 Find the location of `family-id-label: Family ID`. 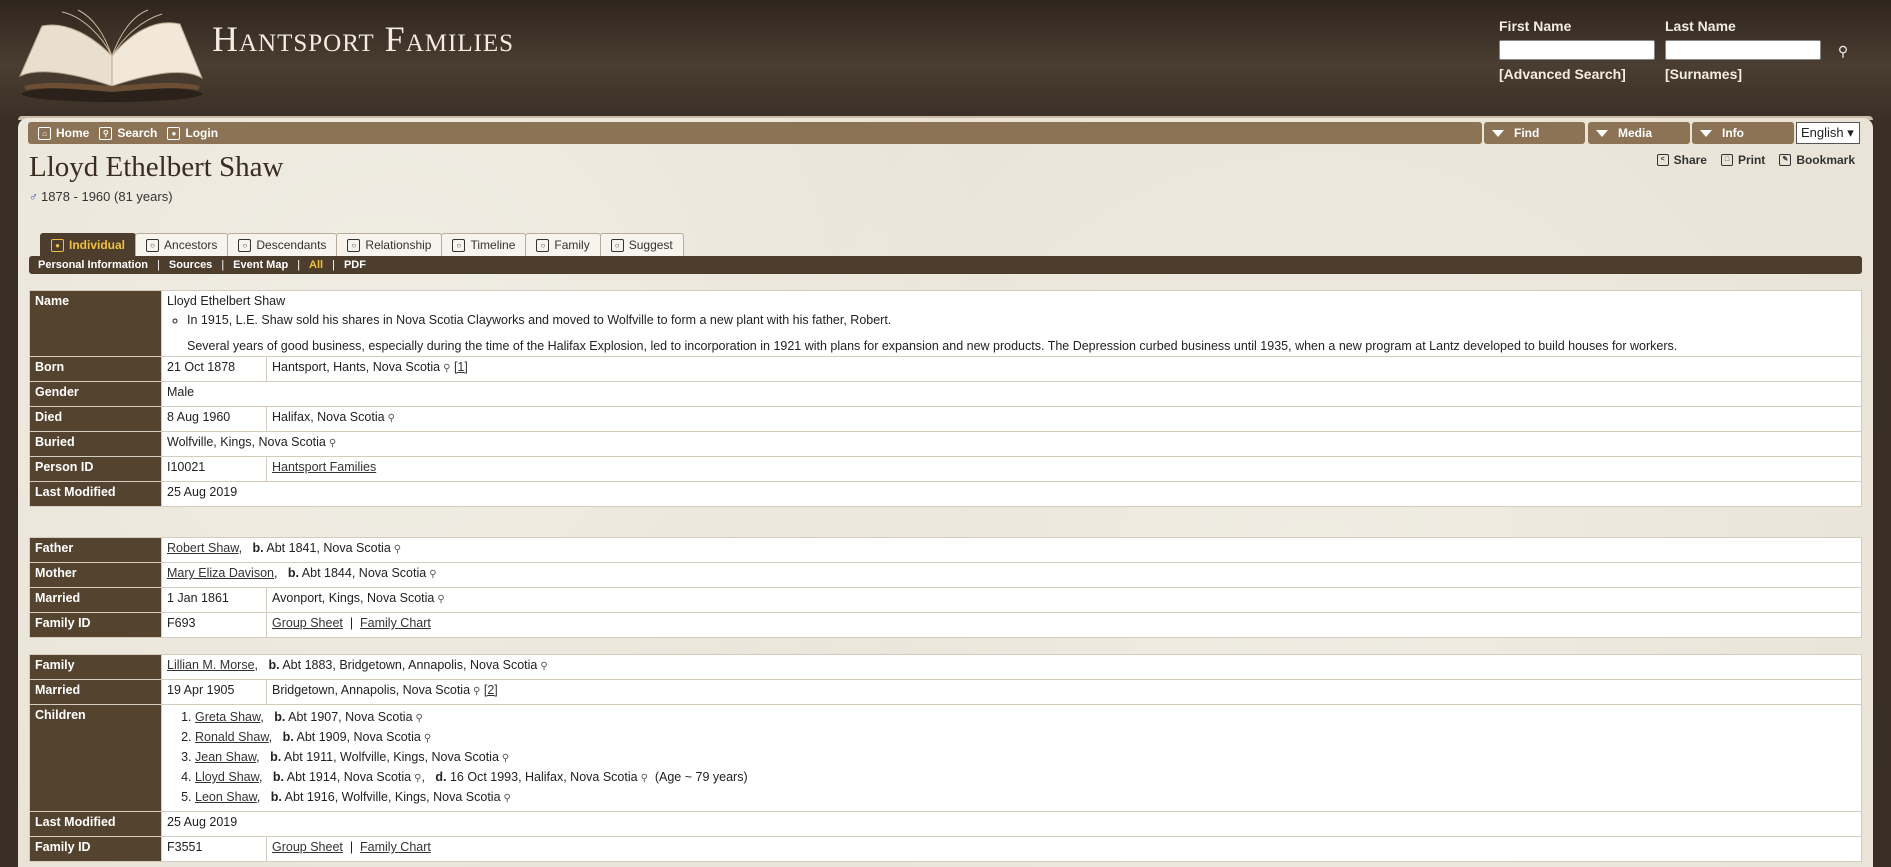

family-id-label: Family ID is located at coordinates (95, 625).